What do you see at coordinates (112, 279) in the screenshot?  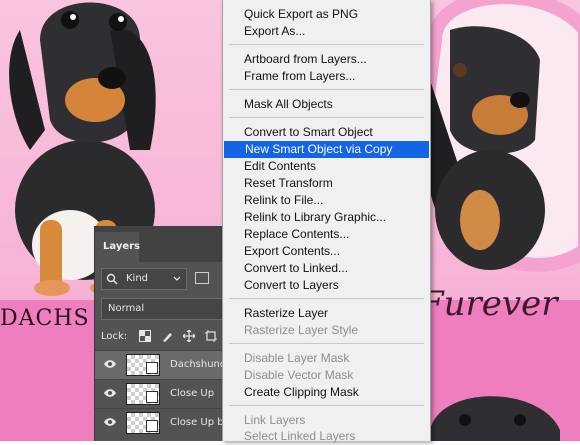 I see `search-icon` at bounding box center [112, 279].